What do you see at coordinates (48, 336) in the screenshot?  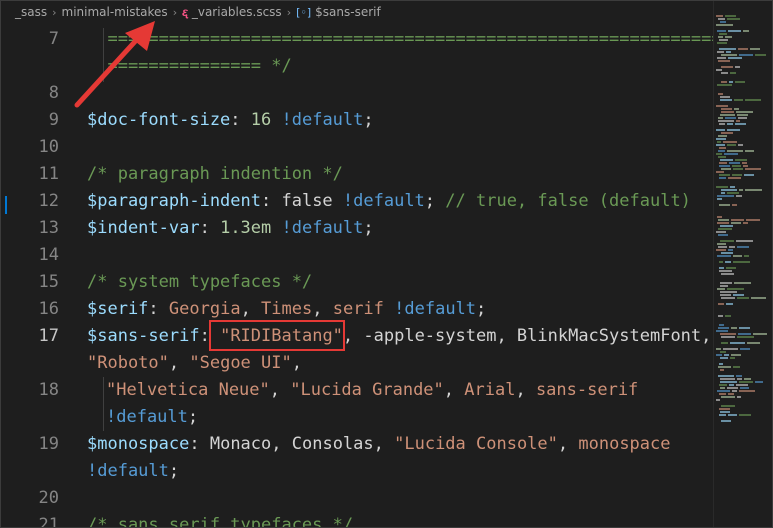 I see `line-number-active: 17` at bounding box center [48, 336].